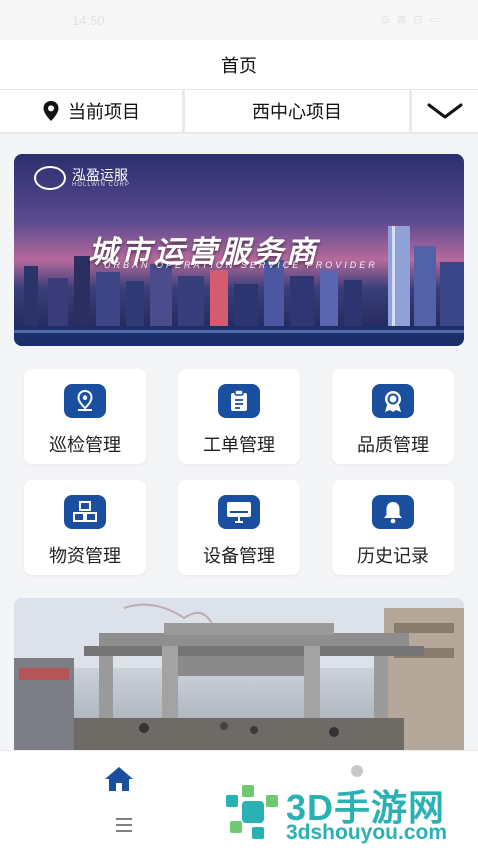 The width and height of the screenshot is (478, 850). I want to click on brand-logo: 泓盈运服 HOLLWIN CORP, so click(82, 178).